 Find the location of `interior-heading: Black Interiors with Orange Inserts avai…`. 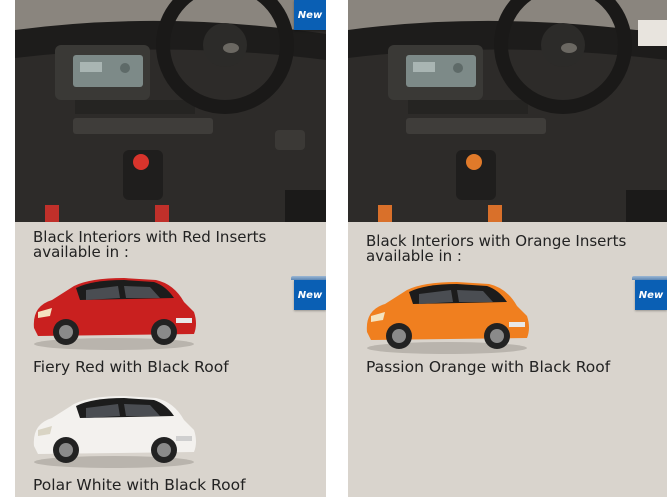

interior-heading: Black Interiors with Orange Inserts avai… is located at coordinates (496, 248).